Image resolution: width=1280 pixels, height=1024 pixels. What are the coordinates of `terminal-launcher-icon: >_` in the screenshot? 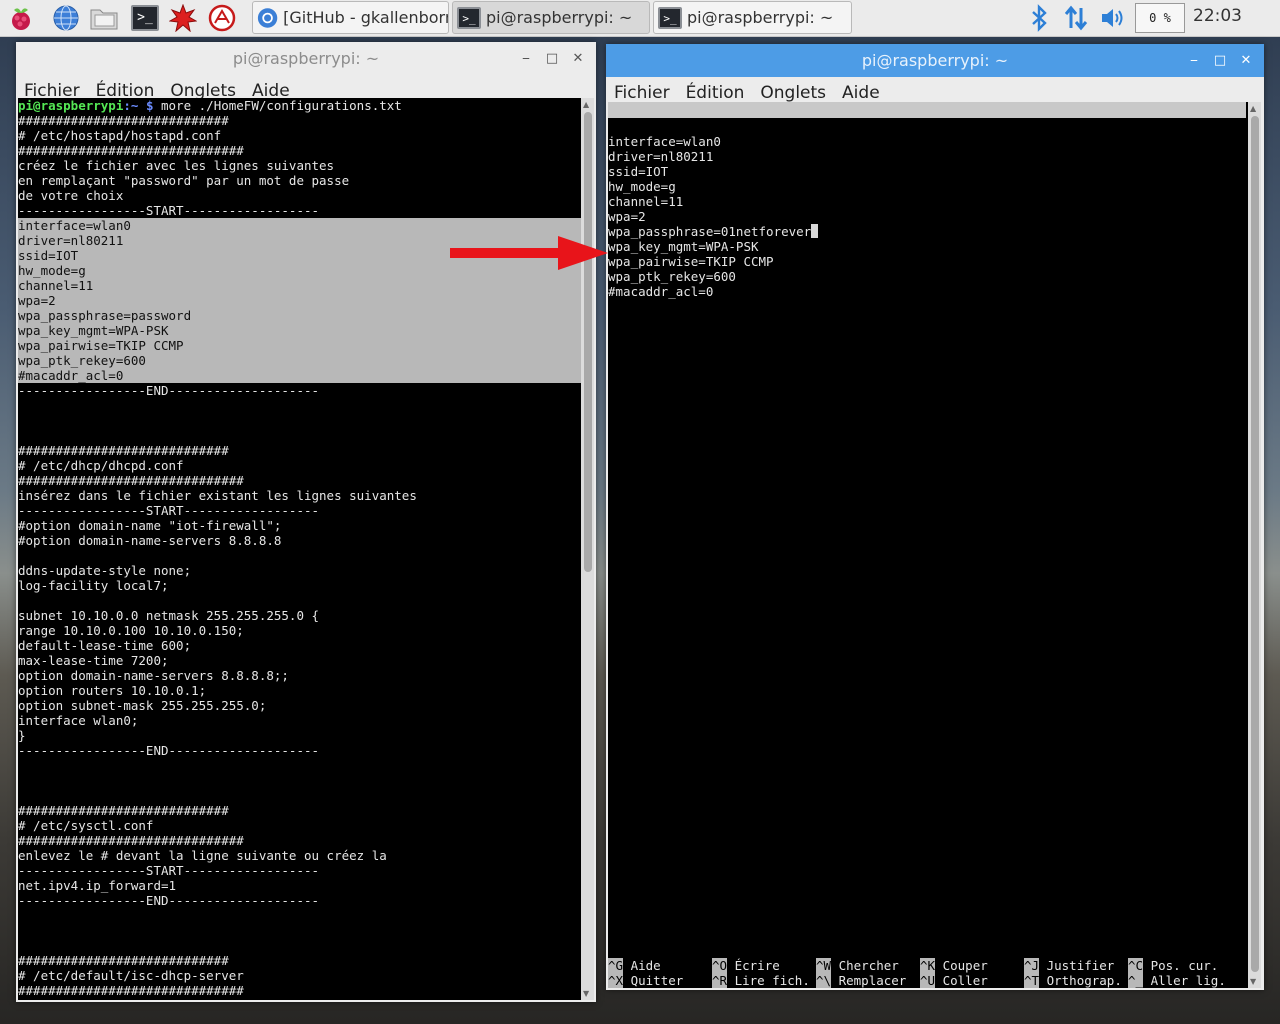 It's located at (145, 18).